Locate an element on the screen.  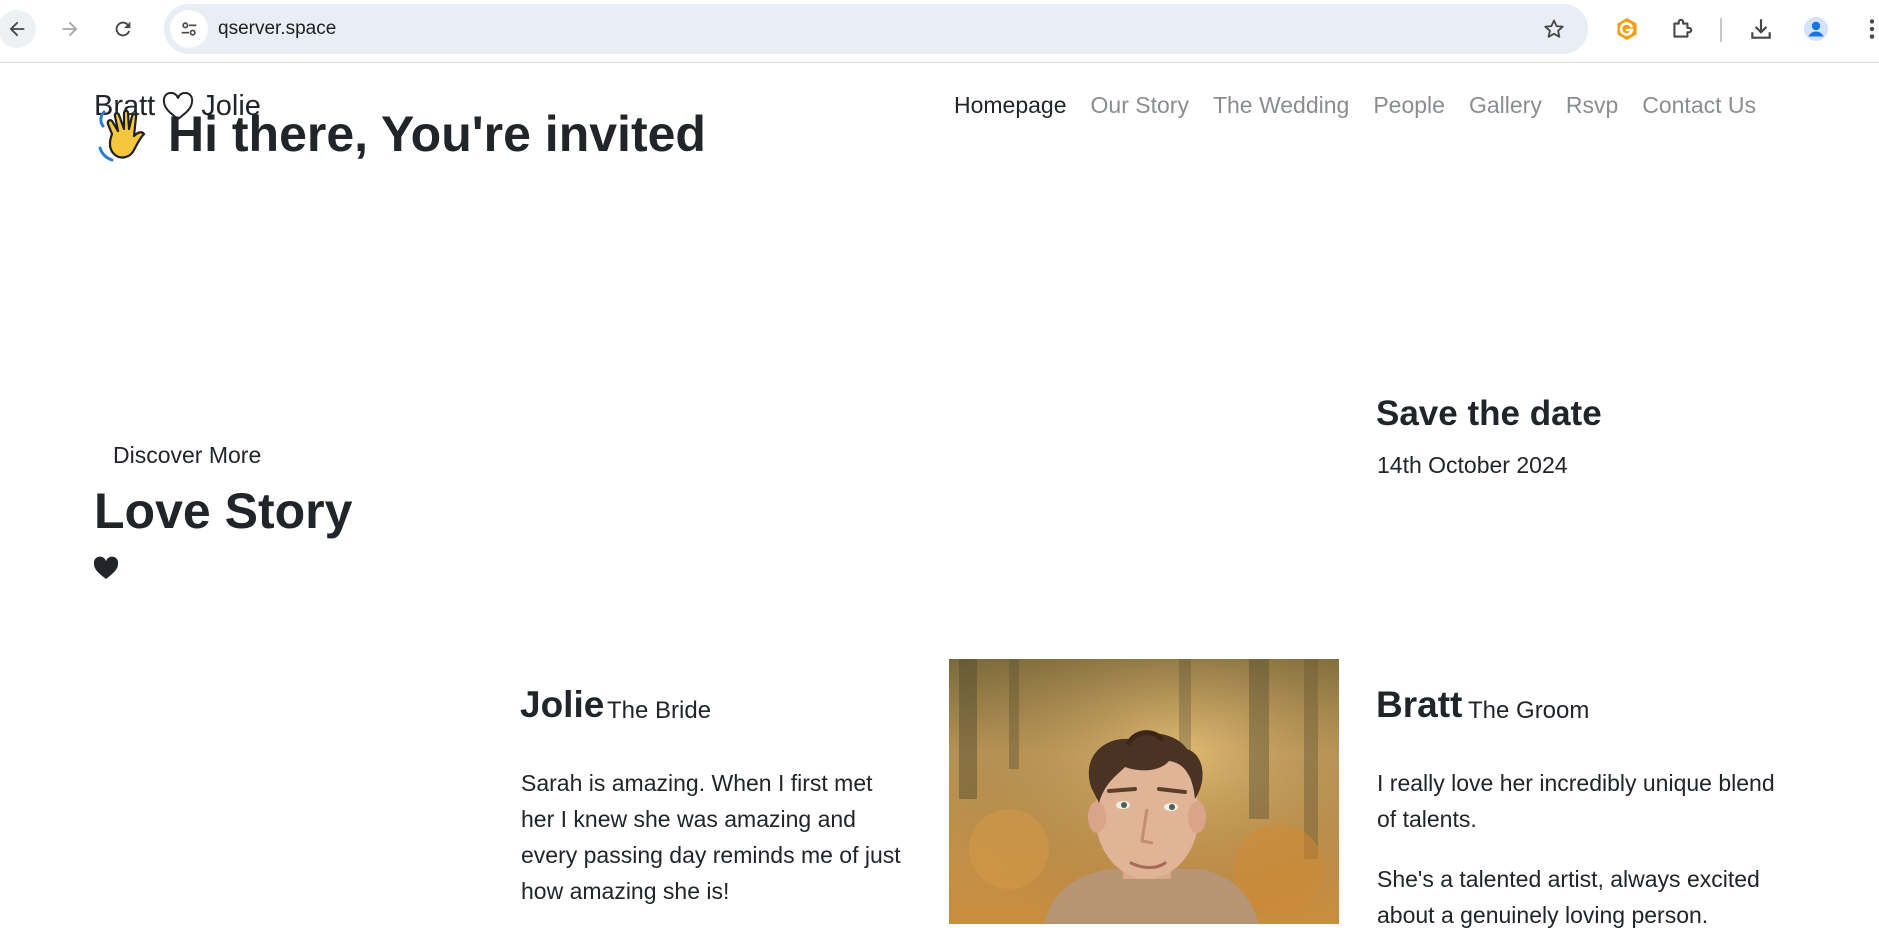
puzzle-icon is located at coordinates (1683, 28).